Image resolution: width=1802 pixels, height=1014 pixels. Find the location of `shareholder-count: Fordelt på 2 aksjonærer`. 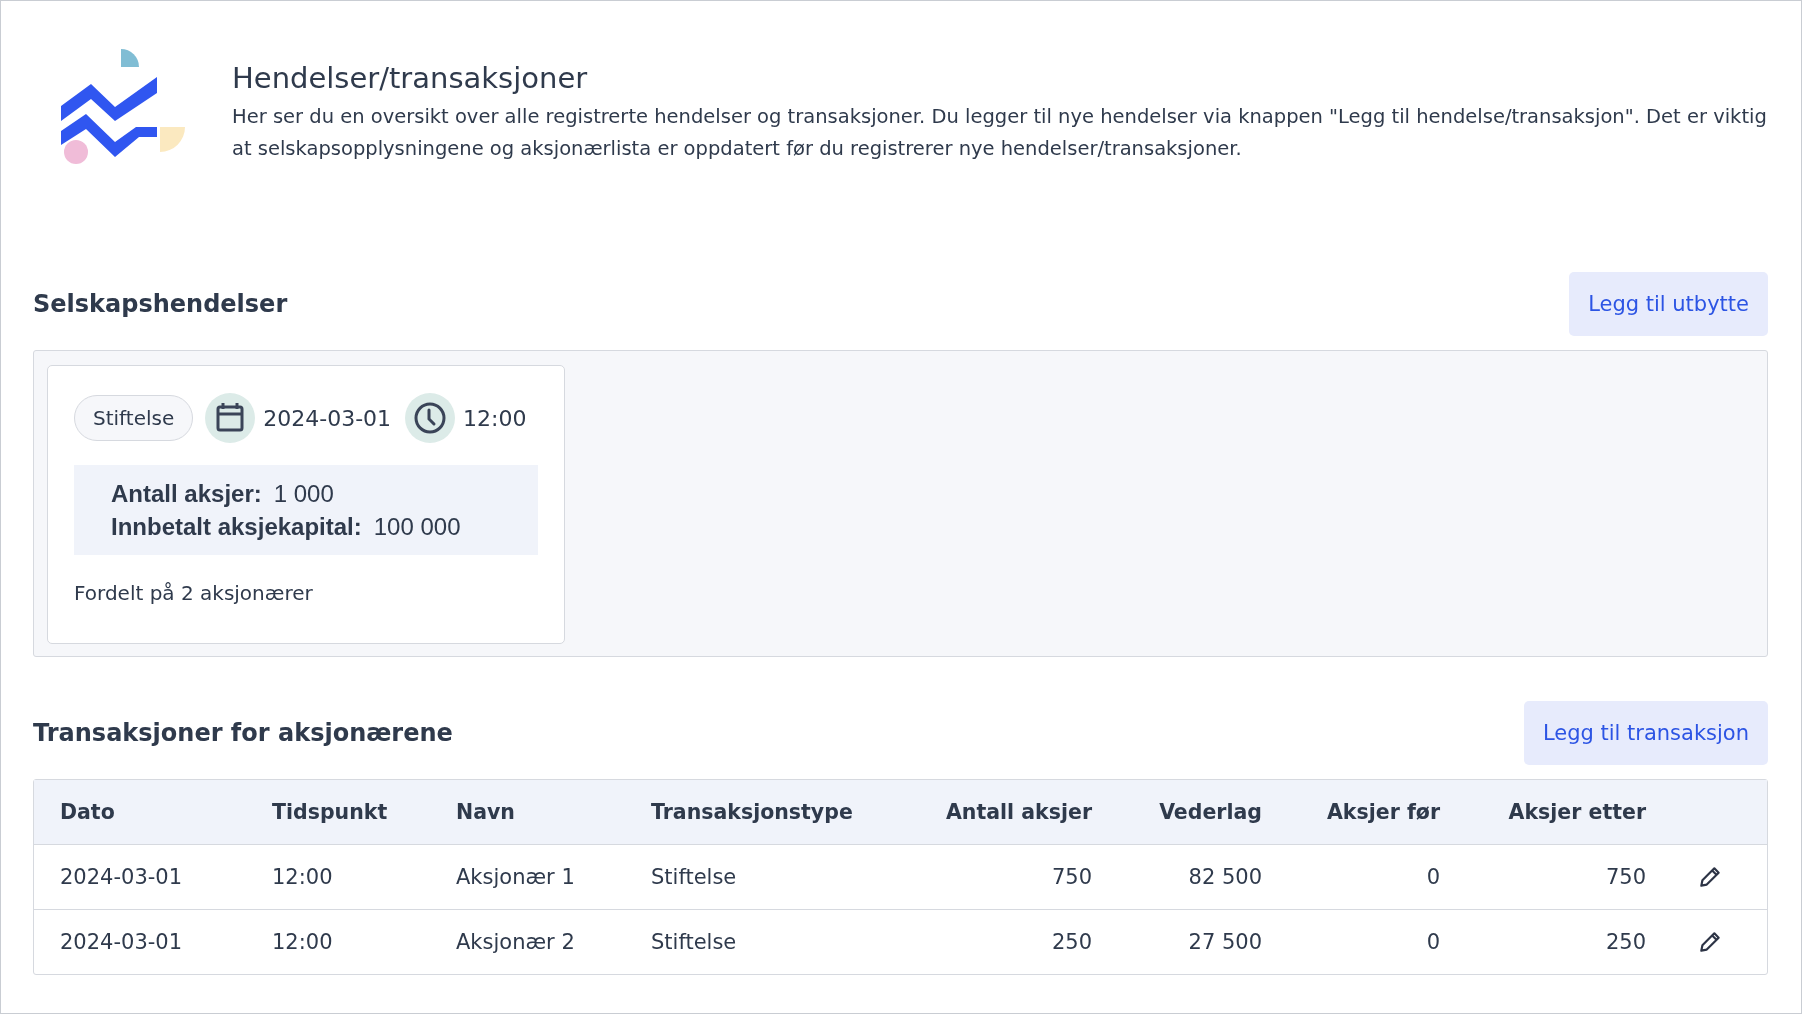

shareholder-count: Fordelt på 2 aksjonærer is located at coordinates (194, 593).